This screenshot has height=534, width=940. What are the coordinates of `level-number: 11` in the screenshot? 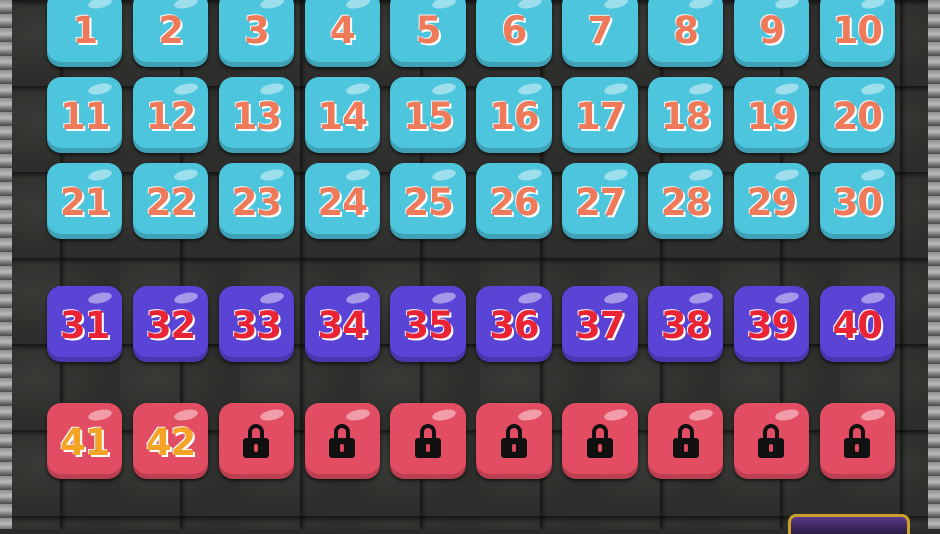 It's located at (84, 116).